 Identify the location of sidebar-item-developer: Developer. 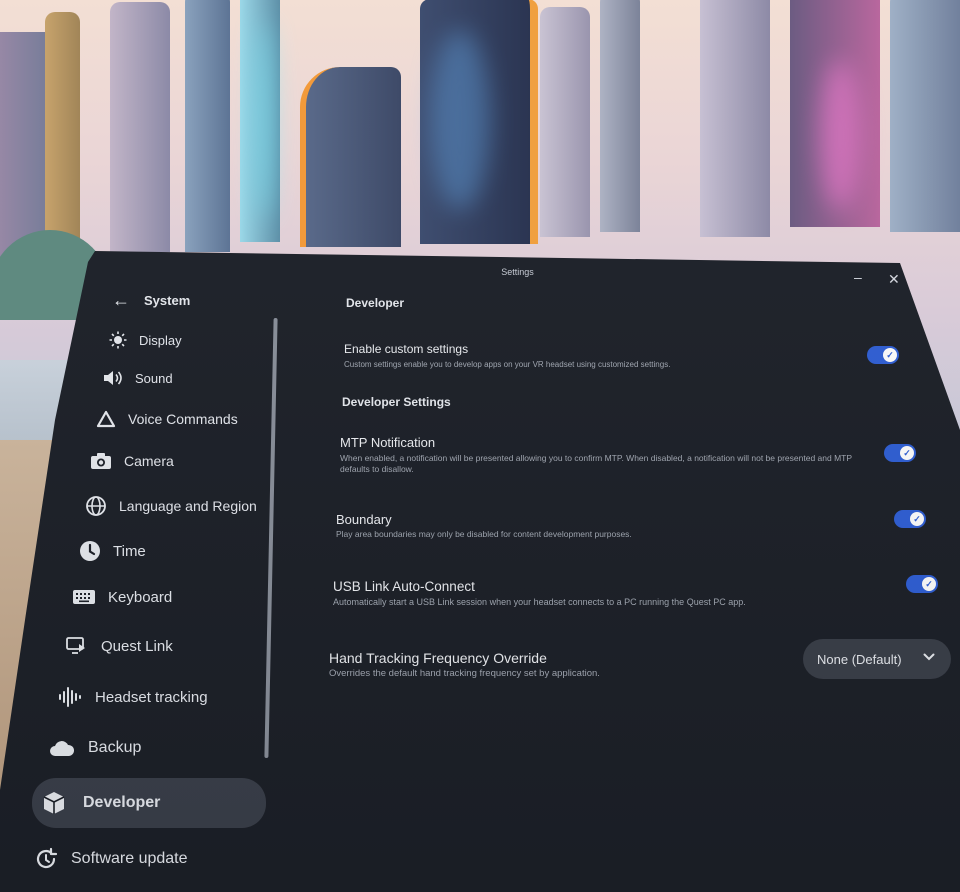
(100, 803).